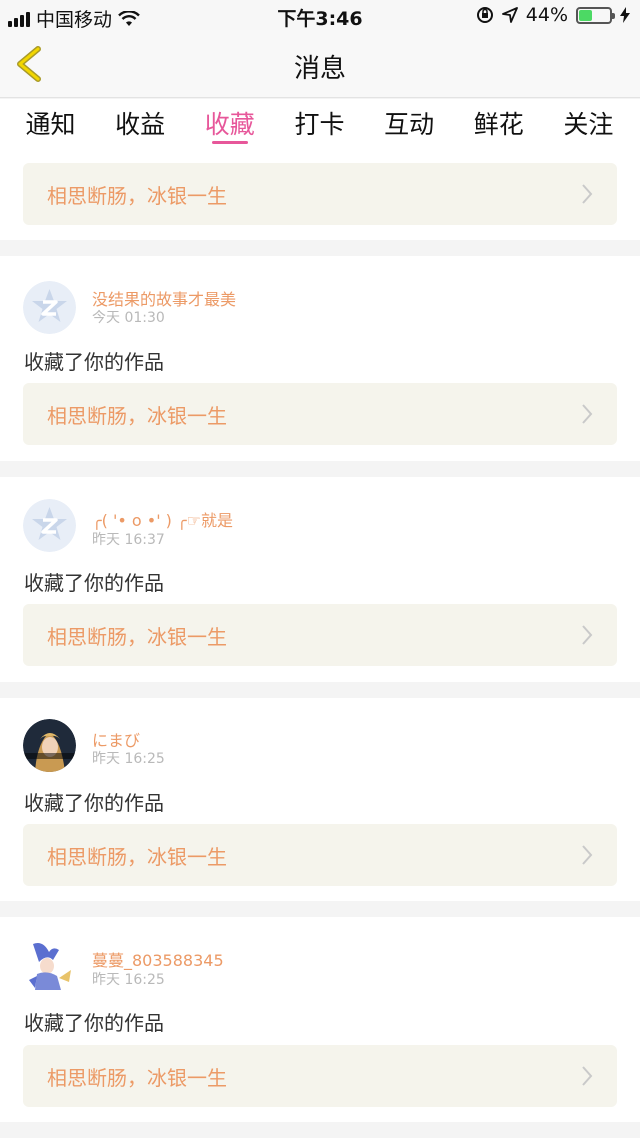  I want to click on tab-earnings: 收益, so click(140, 124).